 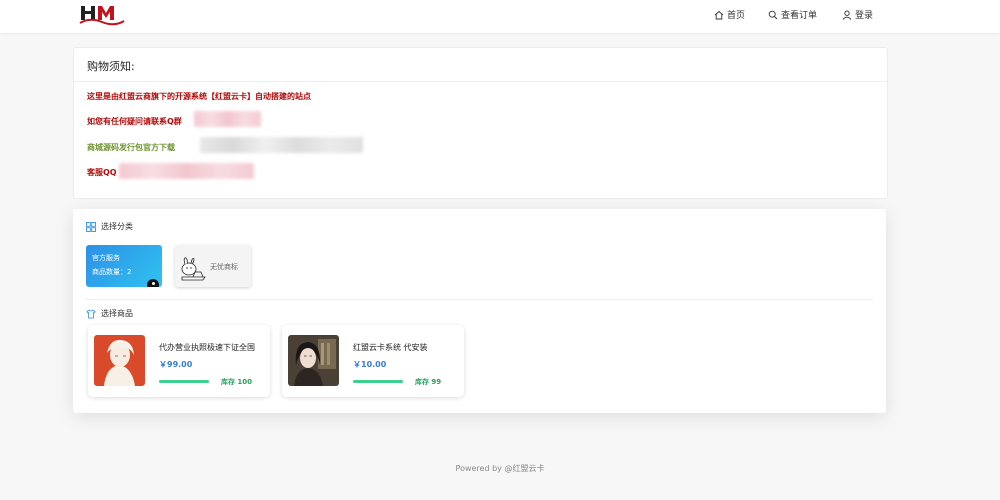 I want to click on nav-home: 首页, so click(x=729, y=14).